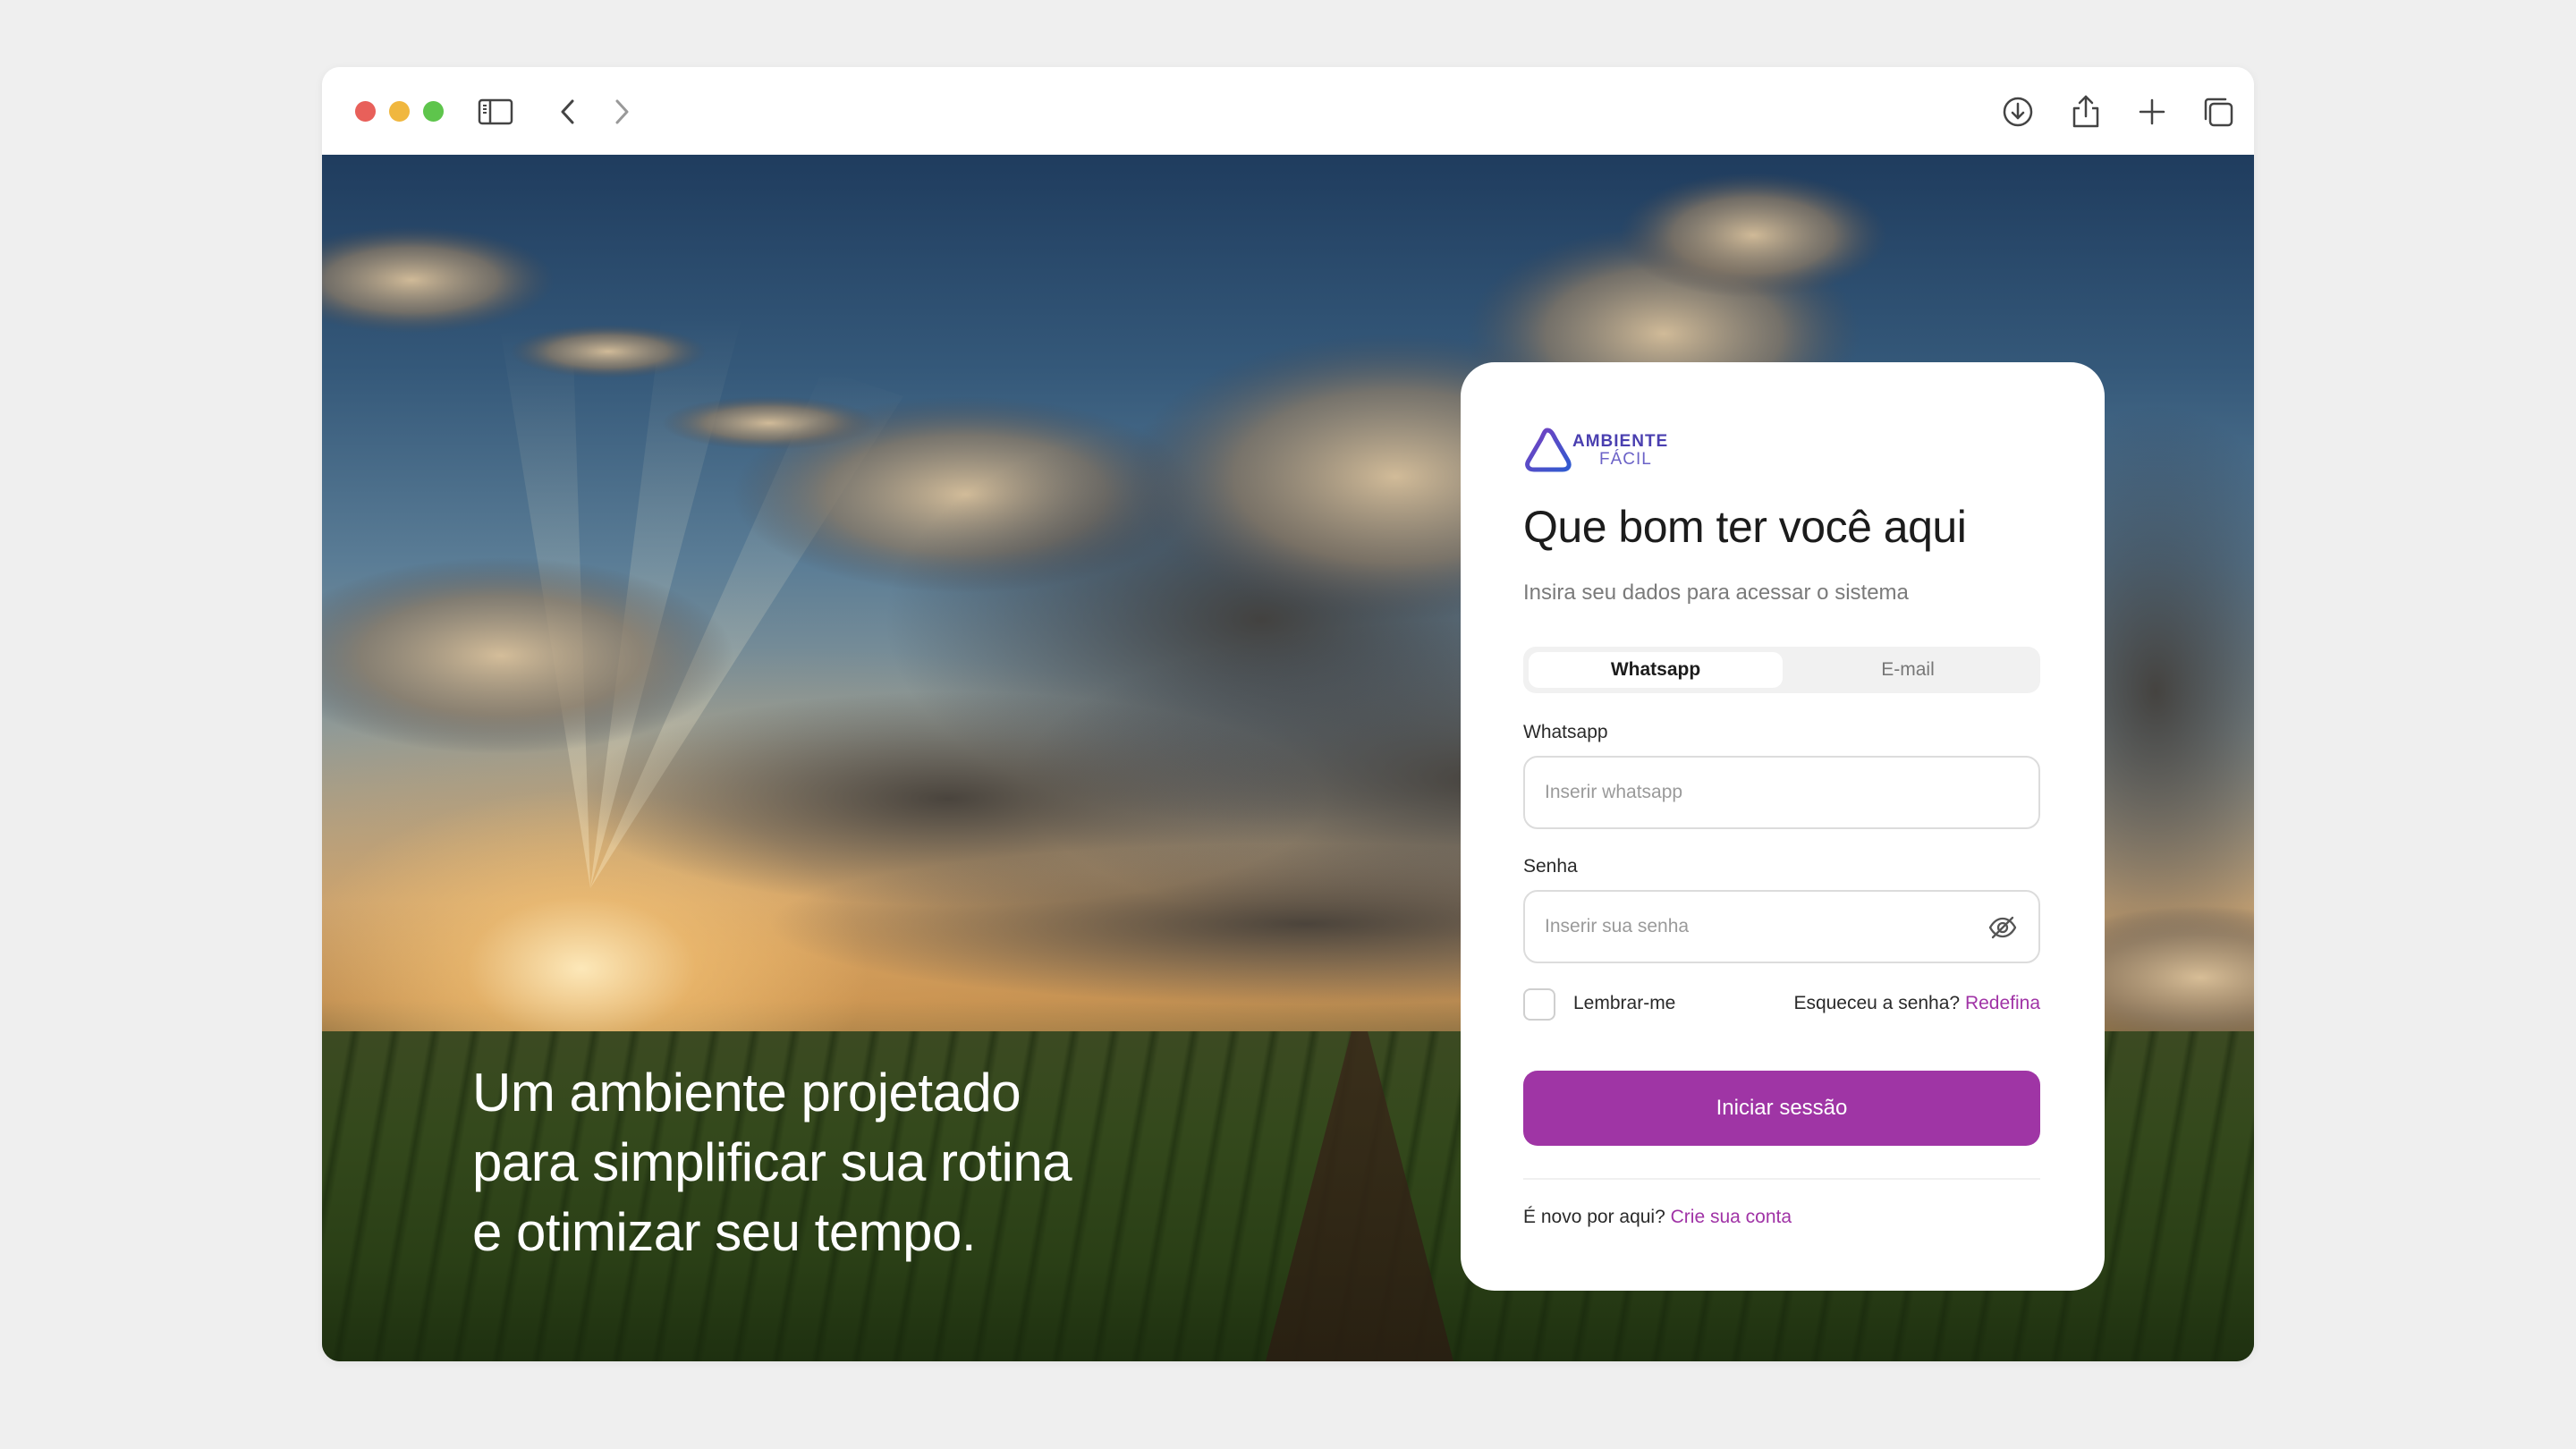 The image size is (2576, 1449). What do you see at coordinates (1594, 1217) in the screenshot?
I see `signup-text: É novo por aqui?` at bounding box center [1594, 1217].